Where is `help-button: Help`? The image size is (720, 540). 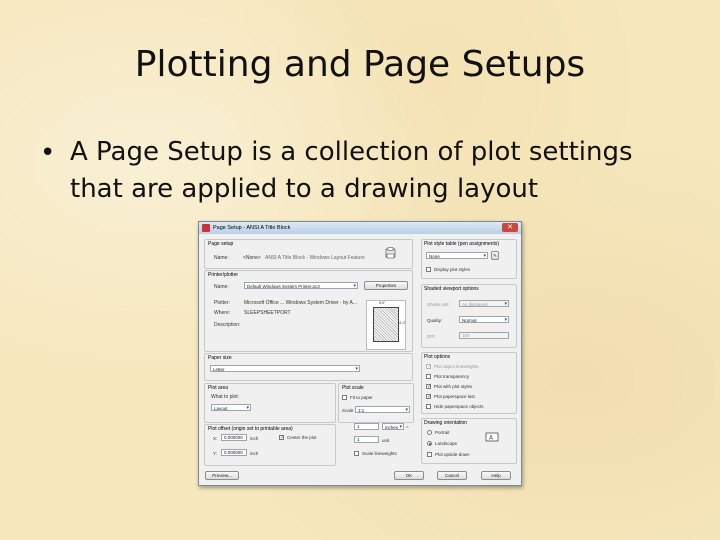 help-button: Help is located at coordinates (496, 475).